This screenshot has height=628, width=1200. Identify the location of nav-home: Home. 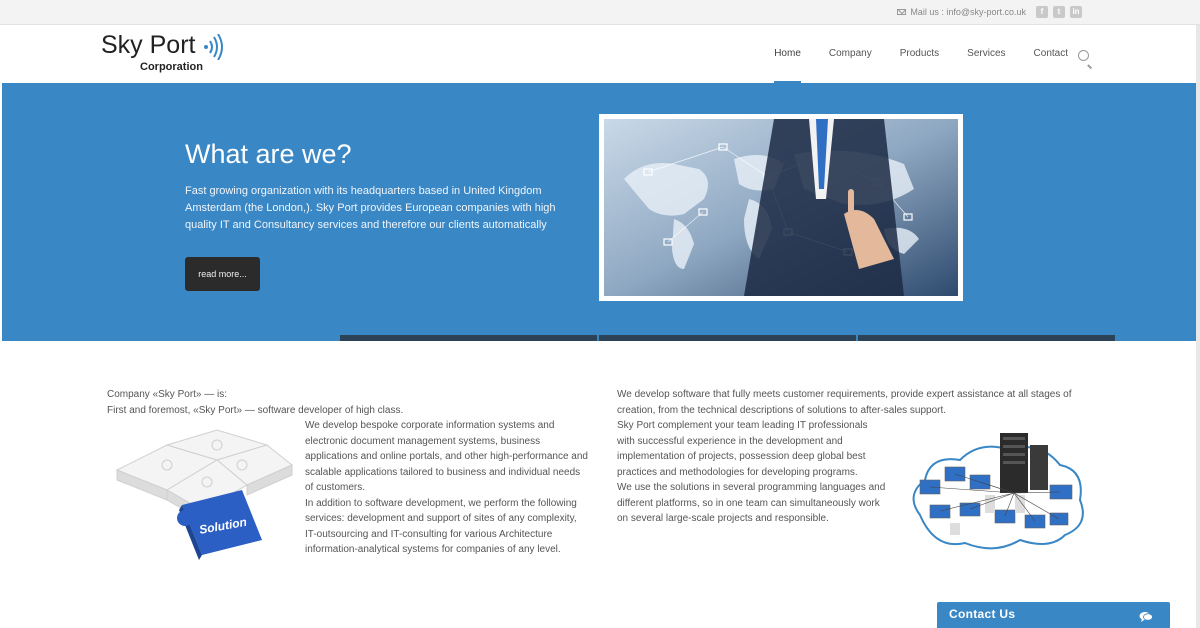
(787, 54).